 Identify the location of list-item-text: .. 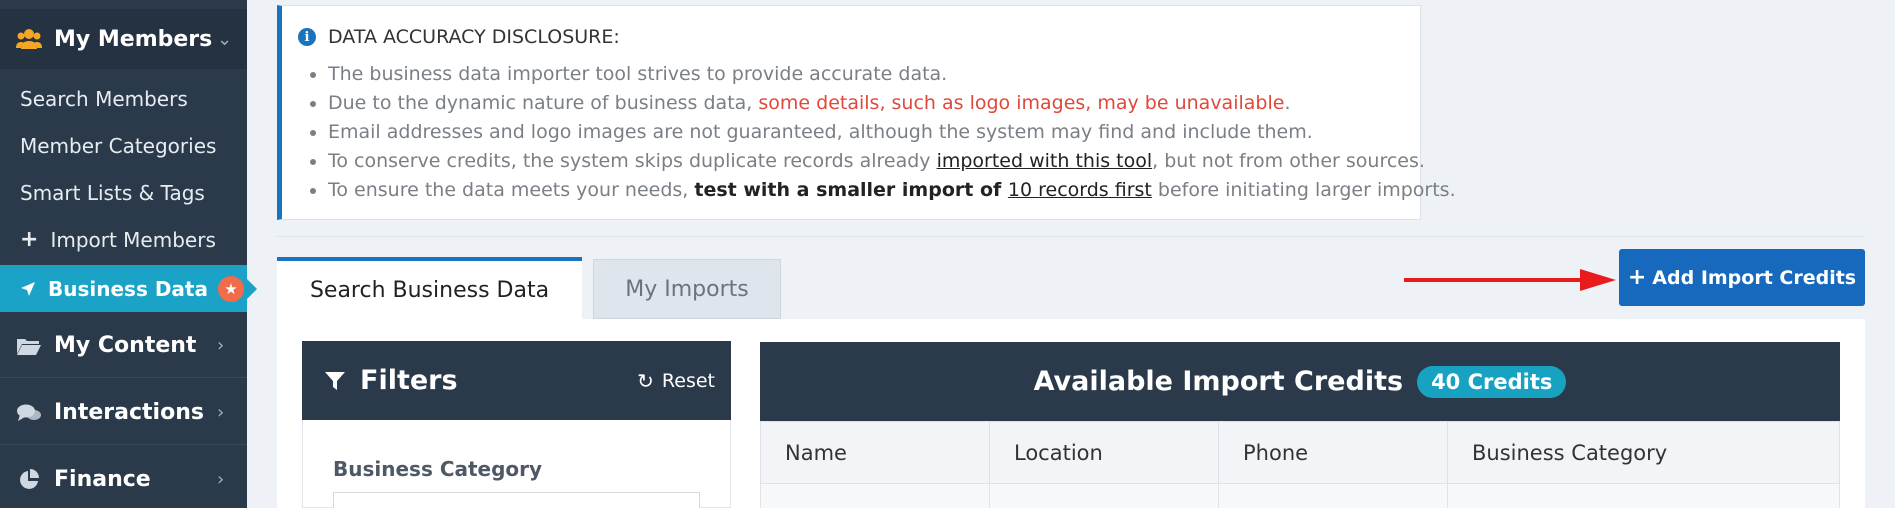
(1287, 103).